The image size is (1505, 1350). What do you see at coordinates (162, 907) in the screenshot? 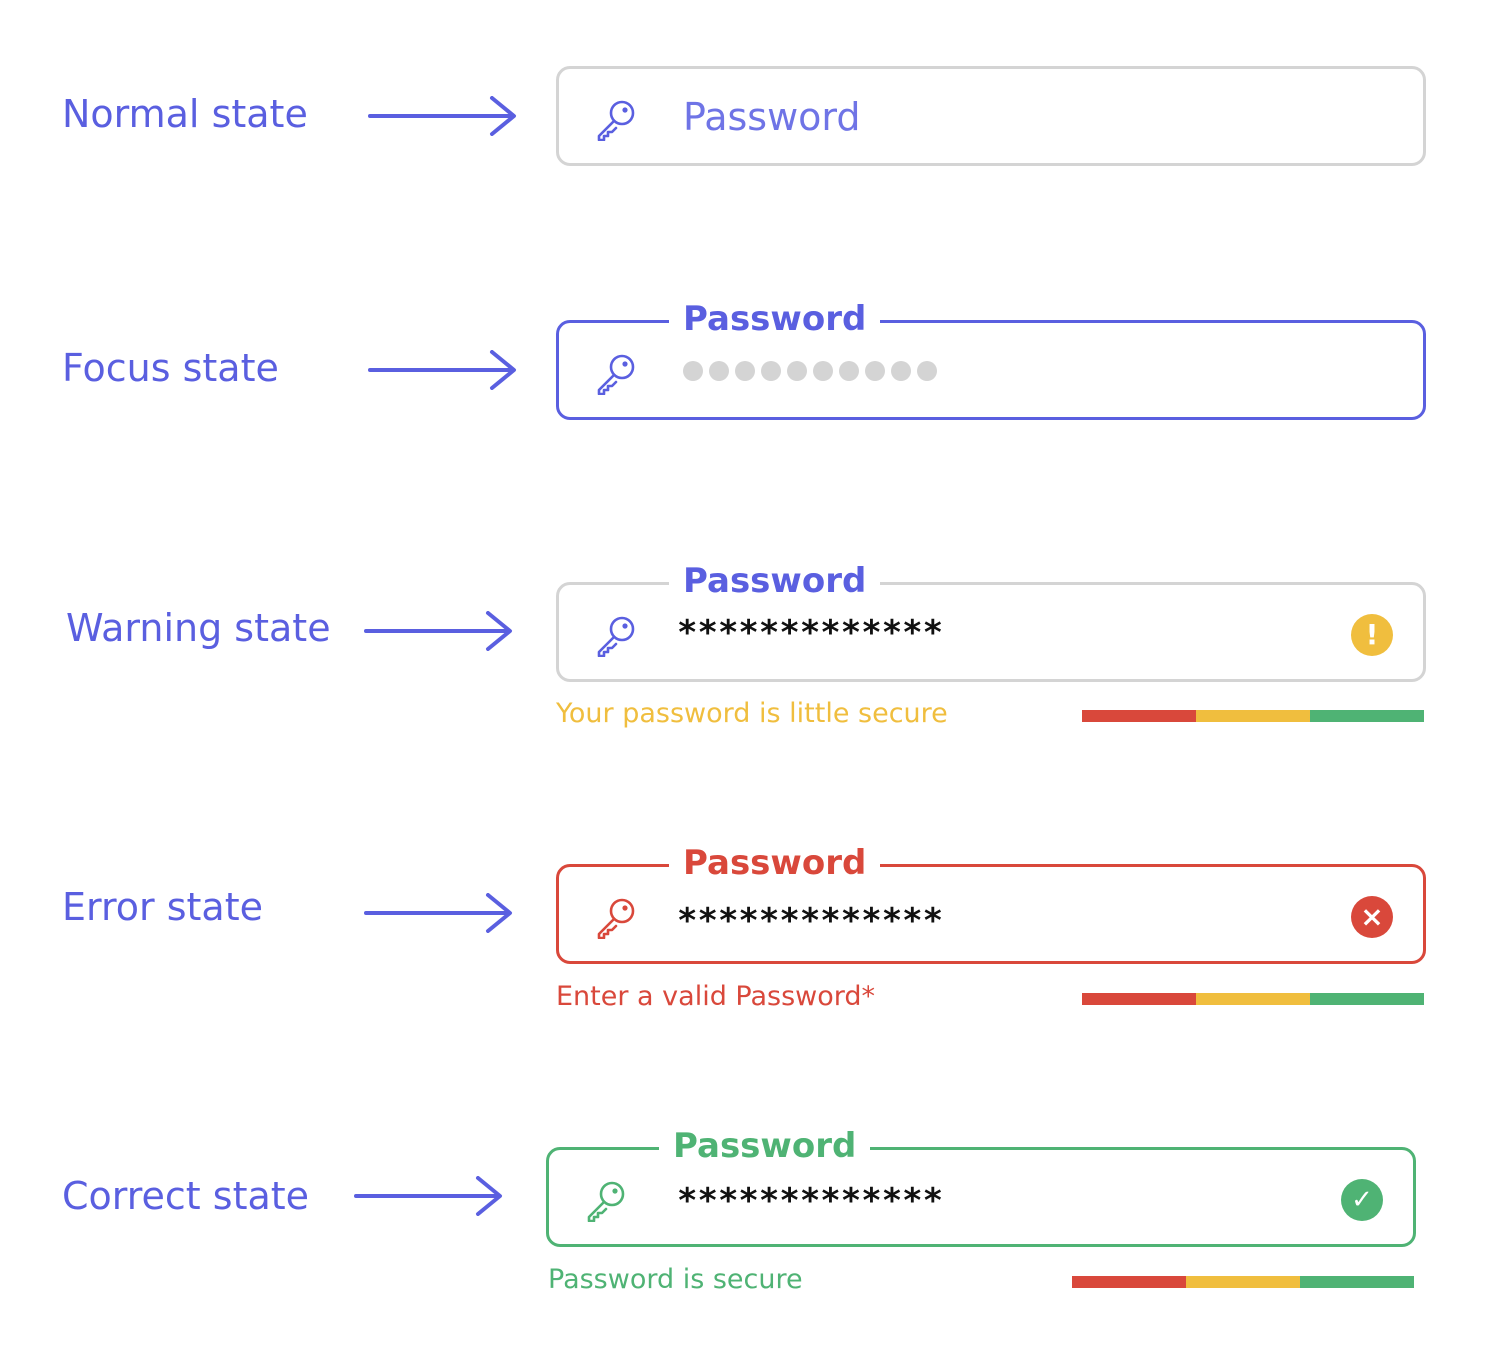
I see `state-label-error: Error state` at bounding box center [162, 907].